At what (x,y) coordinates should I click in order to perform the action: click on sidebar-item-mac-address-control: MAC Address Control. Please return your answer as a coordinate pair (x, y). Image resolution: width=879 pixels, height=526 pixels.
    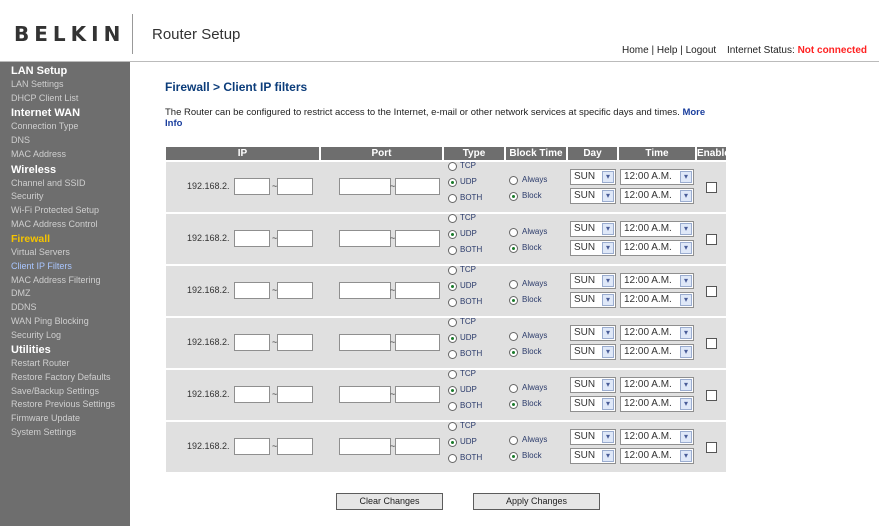
    Looking at the image, I should click on (54, 224).